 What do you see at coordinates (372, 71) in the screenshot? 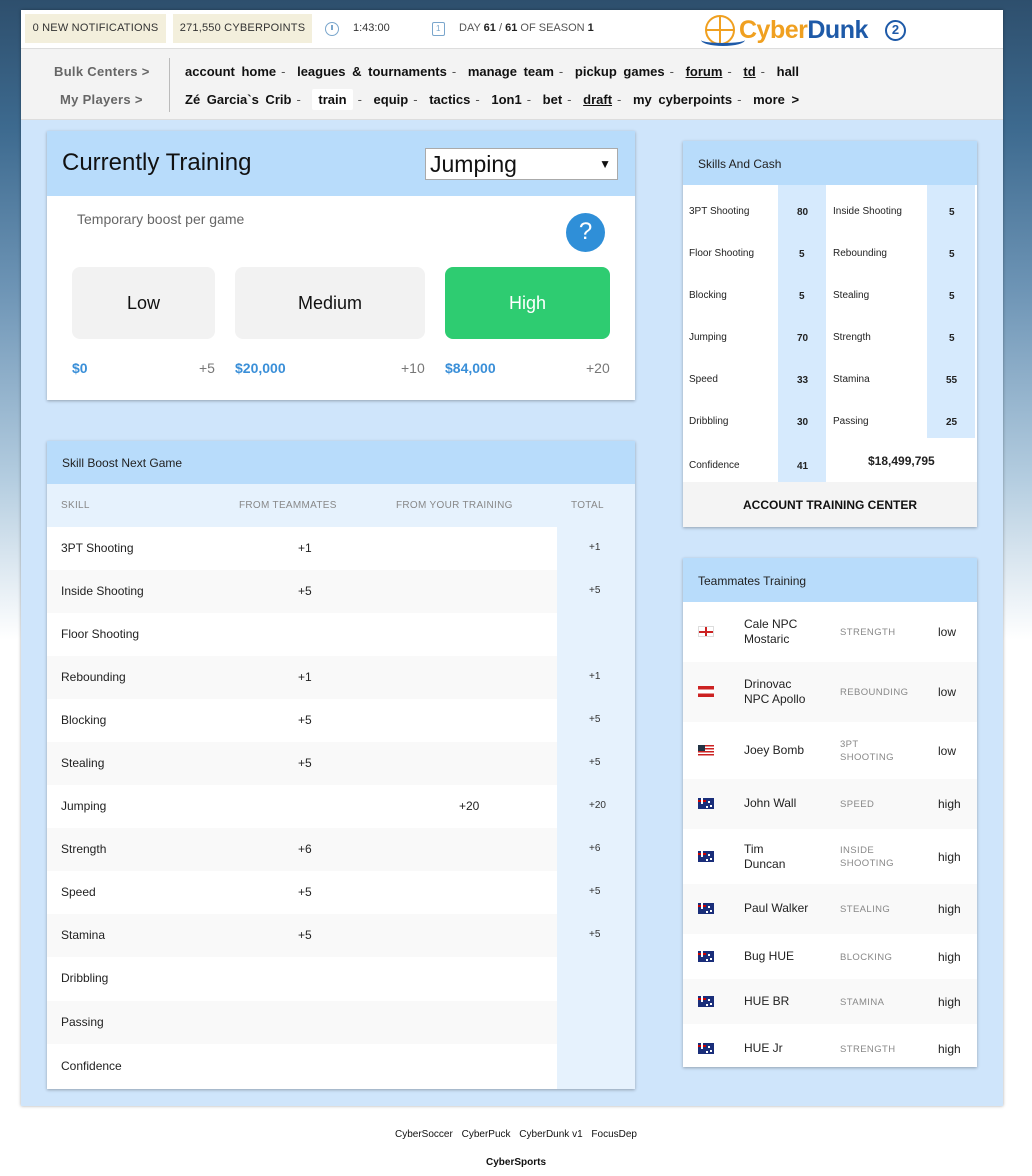
I see `nav-leagues-tournaments: leagues & tournaments` at bounding box center [372, 71].